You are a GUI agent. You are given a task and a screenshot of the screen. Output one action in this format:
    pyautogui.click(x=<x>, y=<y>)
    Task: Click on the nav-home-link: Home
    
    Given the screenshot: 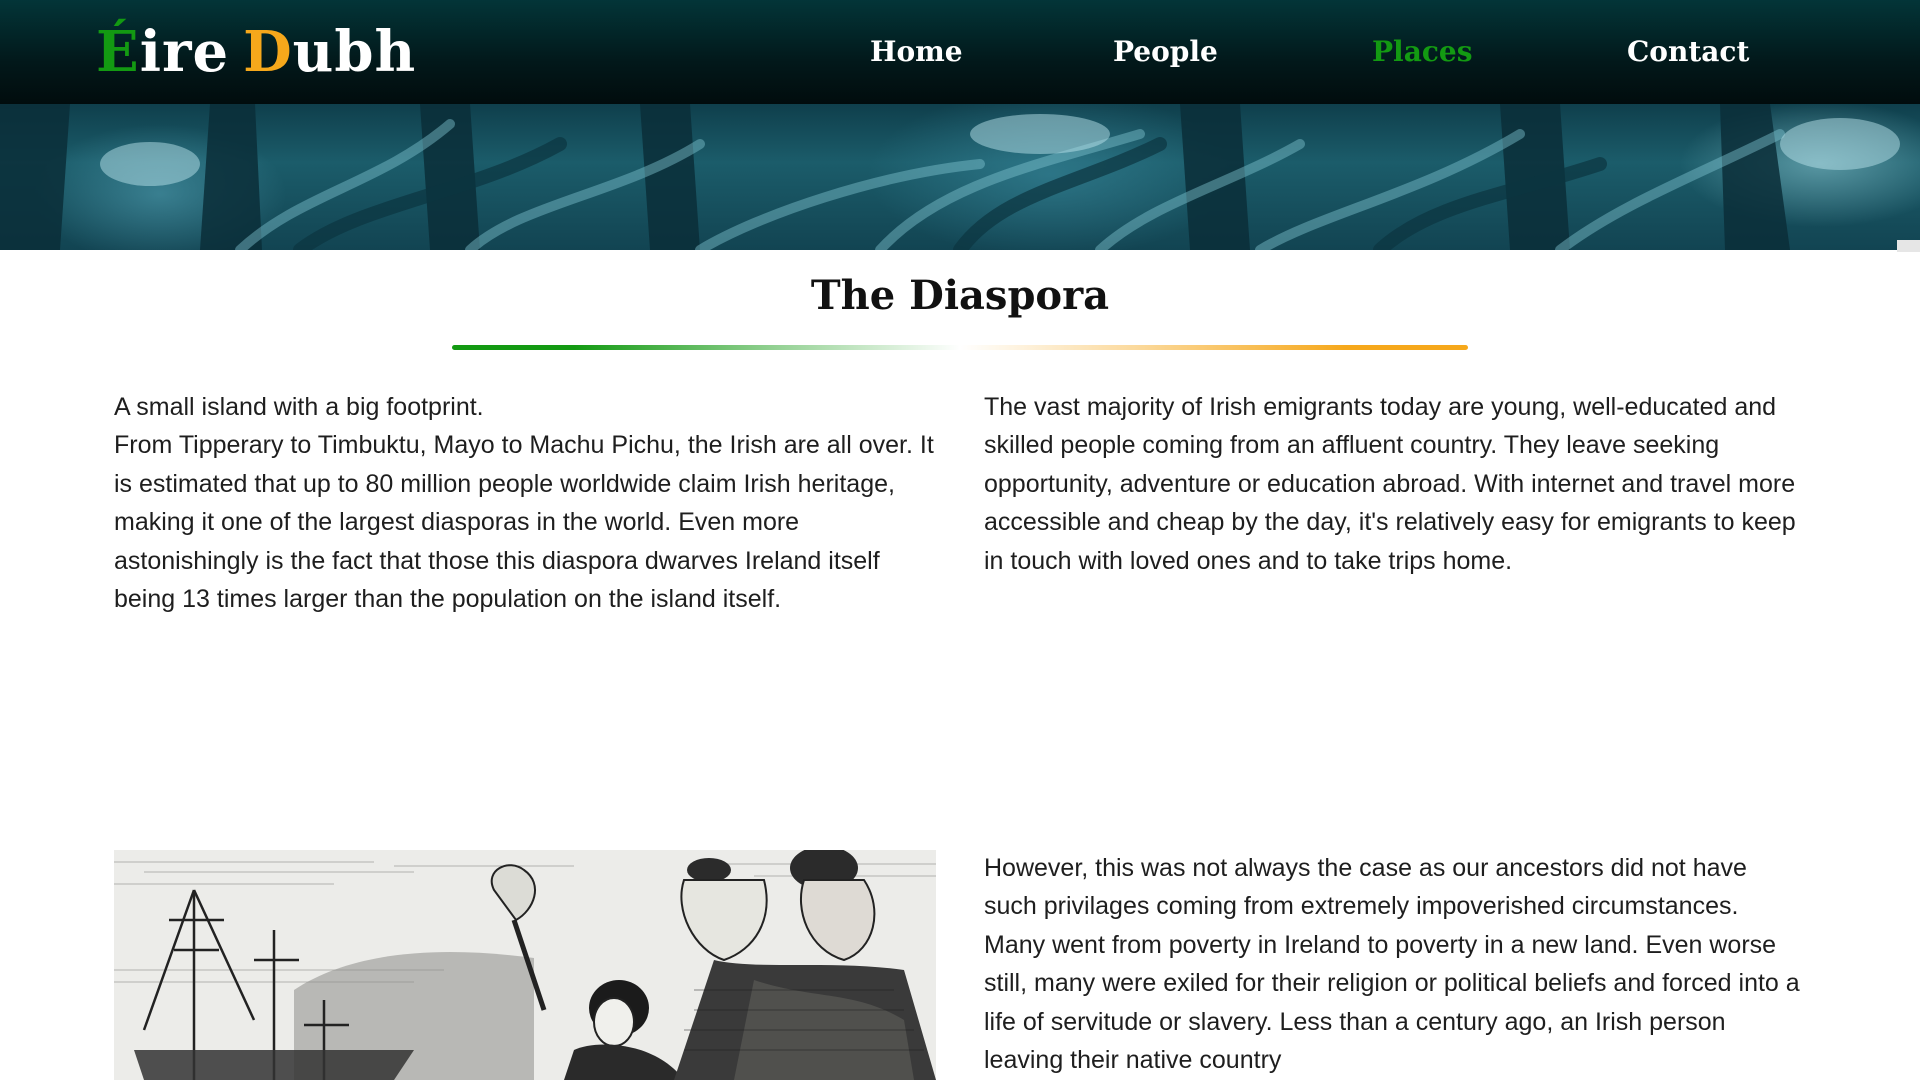 What is the action you would take?
    pyautogui.click(x=916, y=52)
    